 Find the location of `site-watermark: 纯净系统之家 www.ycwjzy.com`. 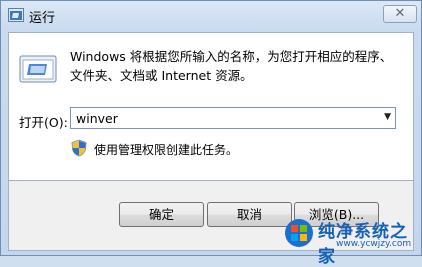

site-watermark: 纯净系统之家 www.ycwjzy.com is located at coordinates (349, 240).